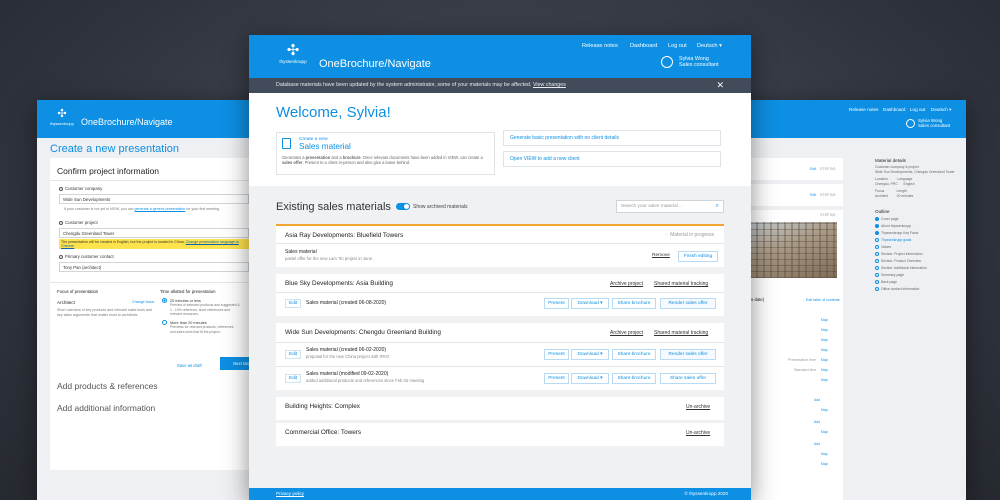 This screenshot has width=1000, height=500. What do you see at coordinates (698, 256) in the screenshot?
I see `finish-editing-button: Finish editing` at bounding box center [698, 256].